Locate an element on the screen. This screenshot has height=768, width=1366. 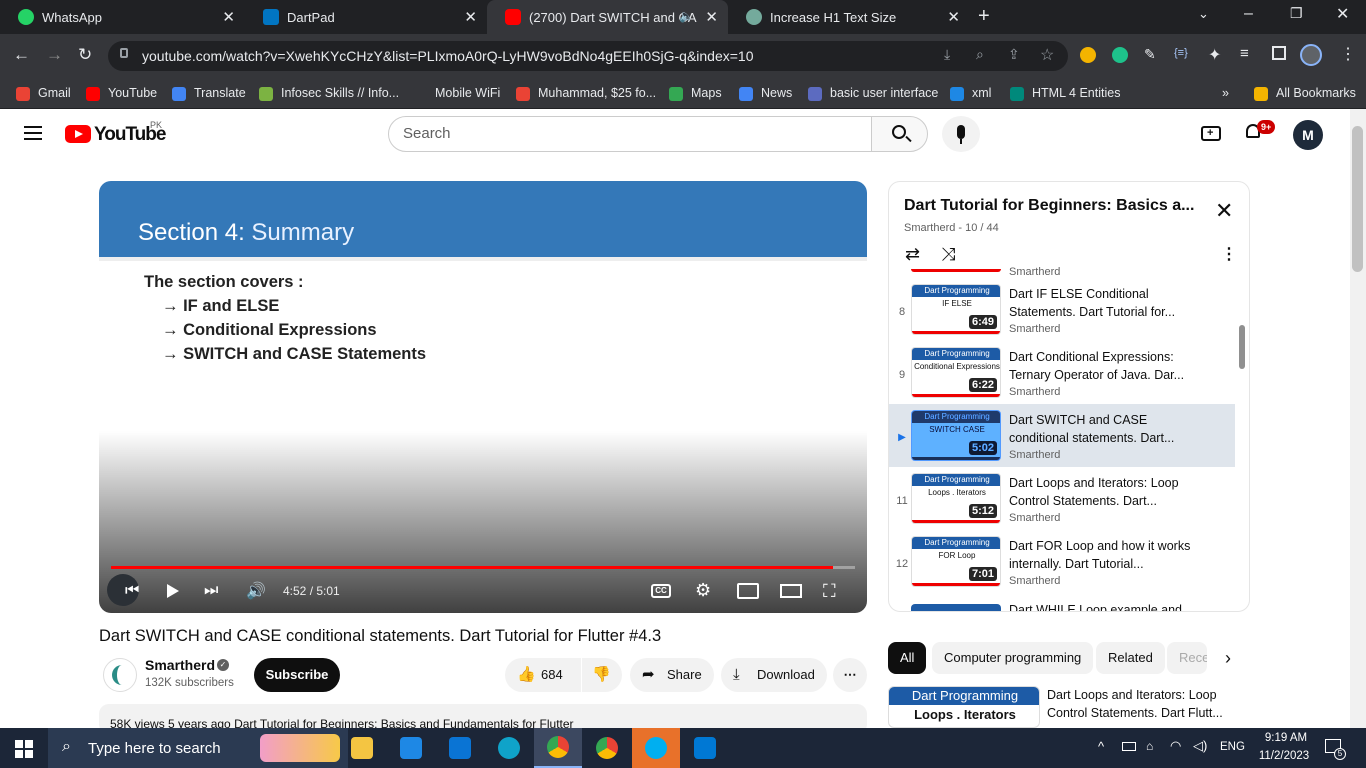
channel-avatar is located at coordinates (120, 675).